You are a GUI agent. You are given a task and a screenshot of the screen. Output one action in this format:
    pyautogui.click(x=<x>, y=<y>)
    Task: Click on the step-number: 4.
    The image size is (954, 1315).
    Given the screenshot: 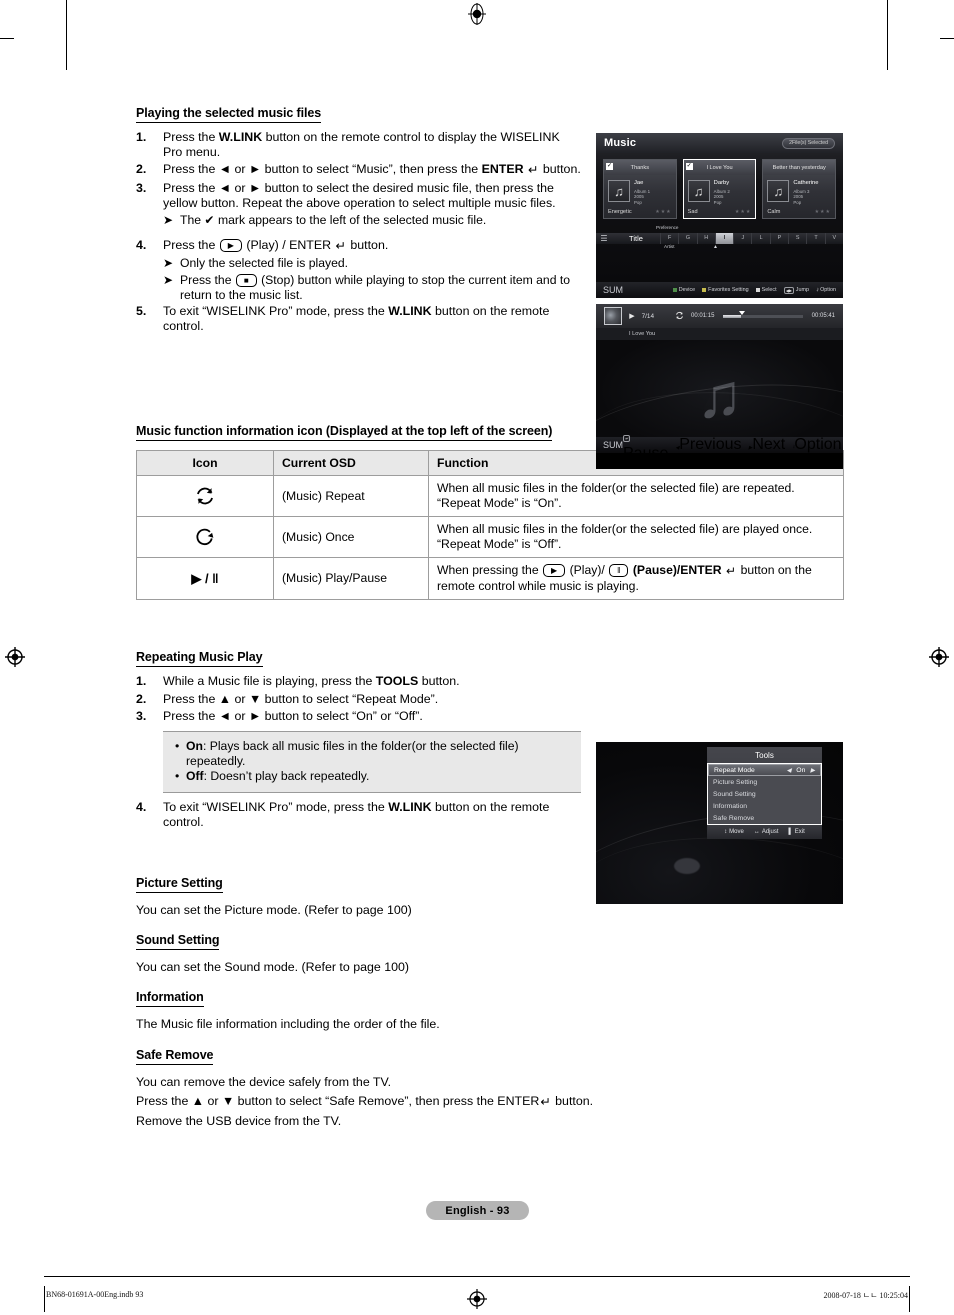 What is the action you would take?
    pyautogui.click(x=141, y=806)
    